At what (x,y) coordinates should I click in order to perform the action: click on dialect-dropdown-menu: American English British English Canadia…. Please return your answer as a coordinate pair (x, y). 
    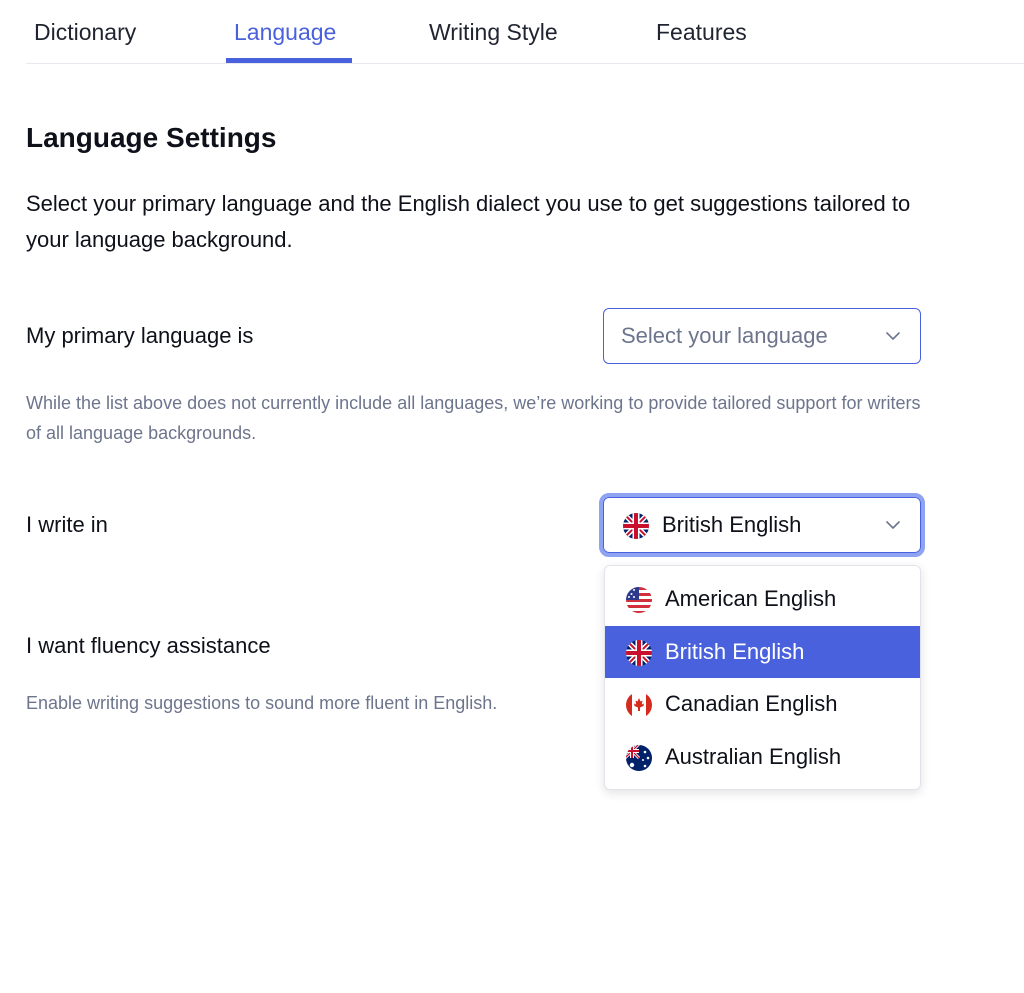
    Looking at the image, I should click on (762, 677).